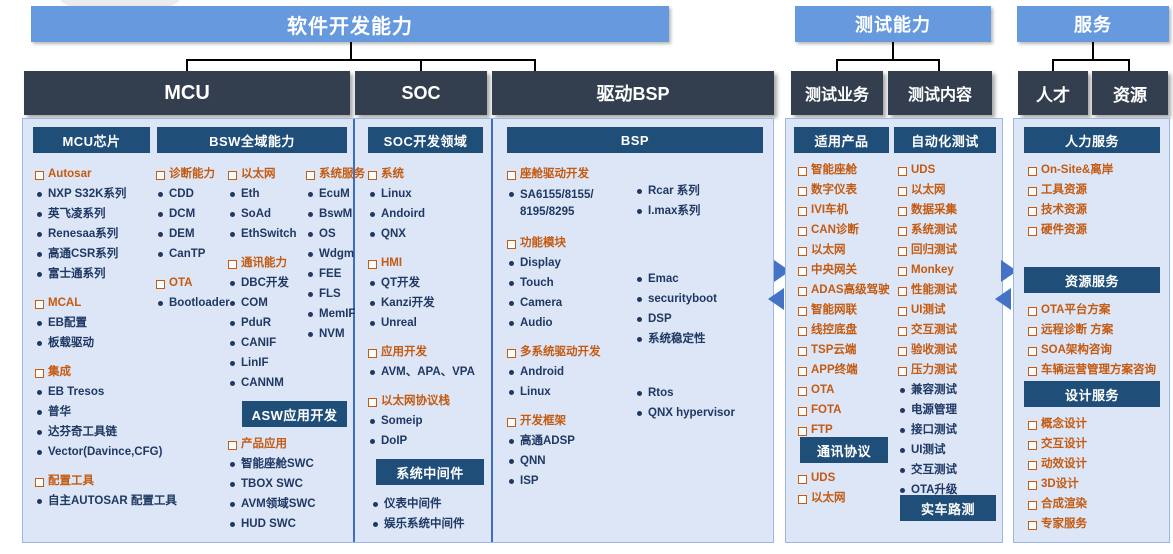  I want to click on list-group-heading: 系统测试, so click(949, 230).